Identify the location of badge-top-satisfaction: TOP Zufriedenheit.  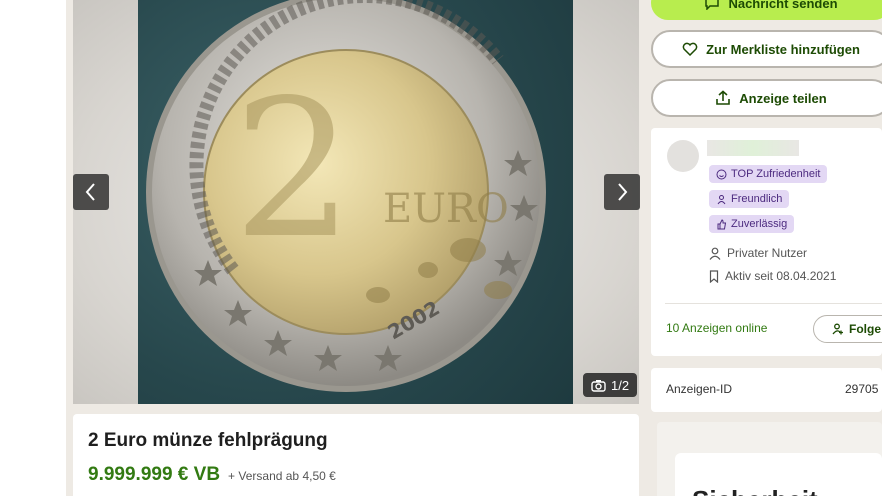
(768, 174).